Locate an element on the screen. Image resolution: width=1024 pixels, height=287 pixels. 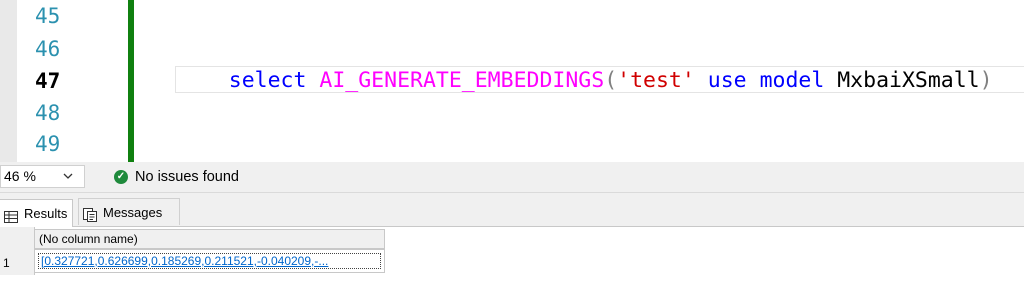
change-tracking-bar is located at coordinates (131, 81).